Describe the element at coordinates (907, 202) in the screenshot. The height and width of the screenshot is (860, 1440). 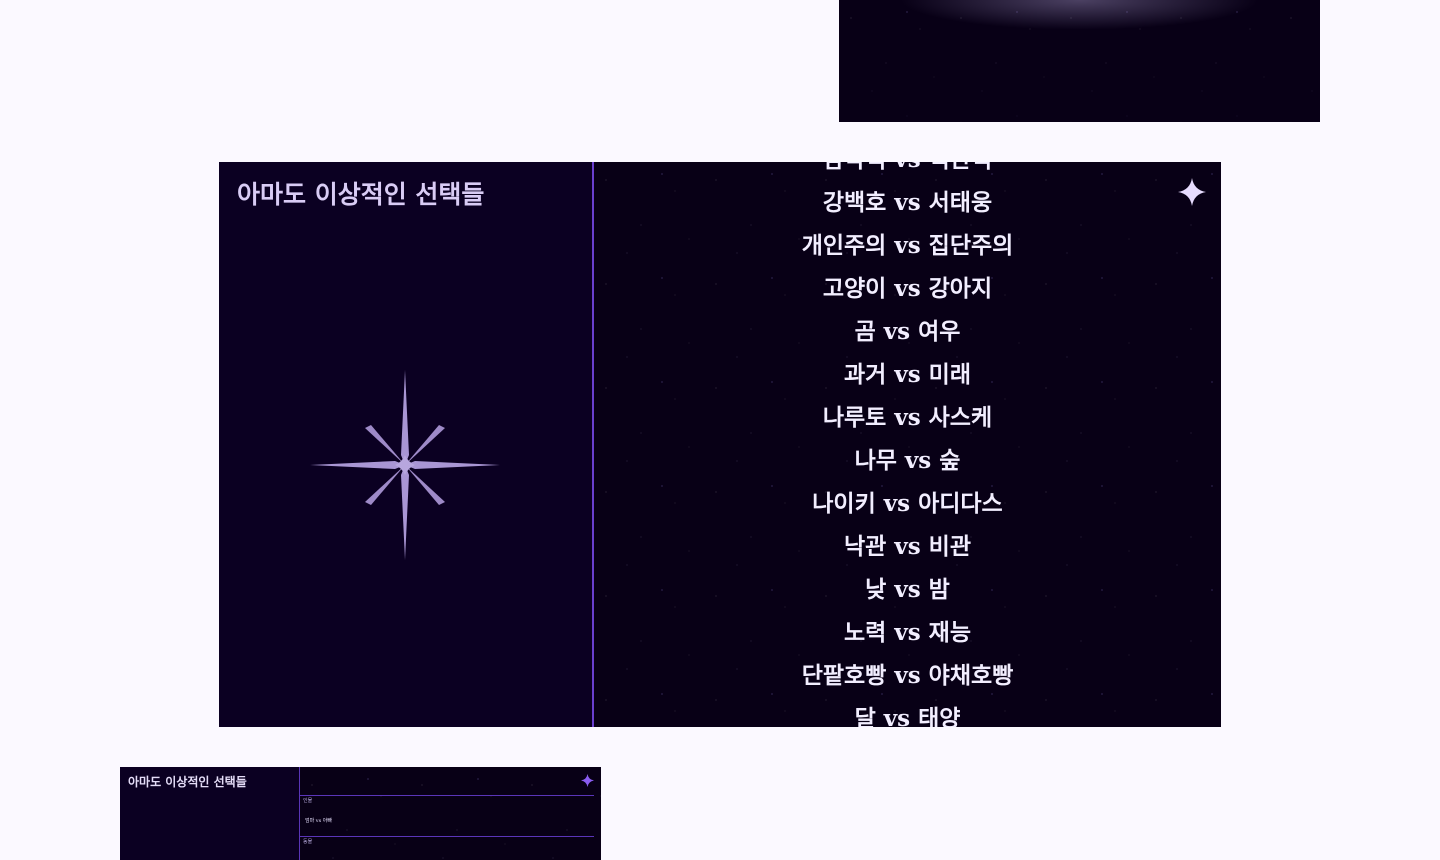
I see `choice-item: 강백호 vs 서태웅` at that location.